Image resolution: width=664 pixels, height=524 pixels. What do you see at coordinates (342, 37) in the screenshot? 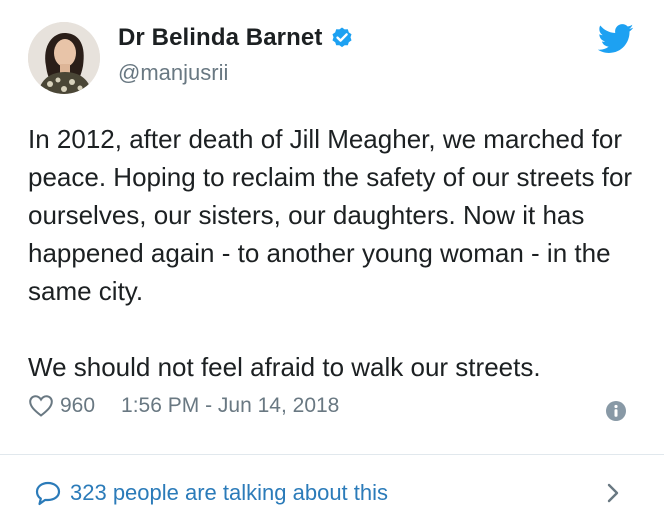
I see `verified-badge-icon` at bounding box center [342, 37].